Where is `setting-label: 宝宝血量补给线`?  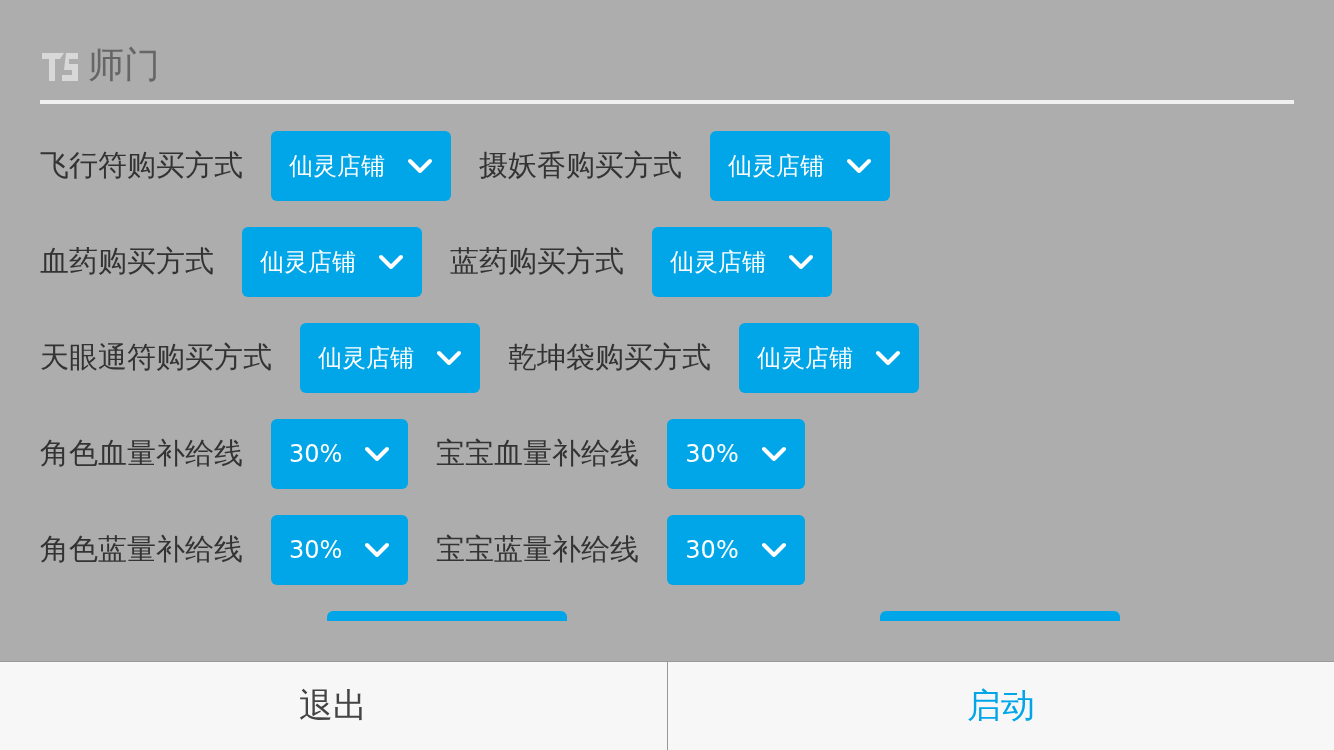 setting-label: 宝宝血量补给线 is located at coordinates (538, 453).